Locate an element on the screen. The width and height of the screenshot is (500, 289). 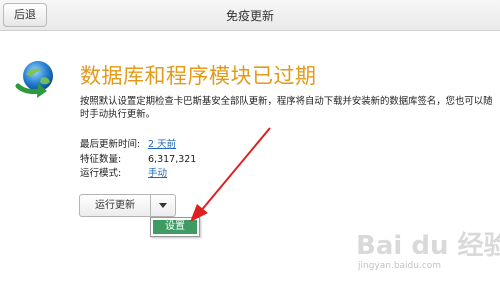
update-globe-icon is located at coordinates (34, 79).